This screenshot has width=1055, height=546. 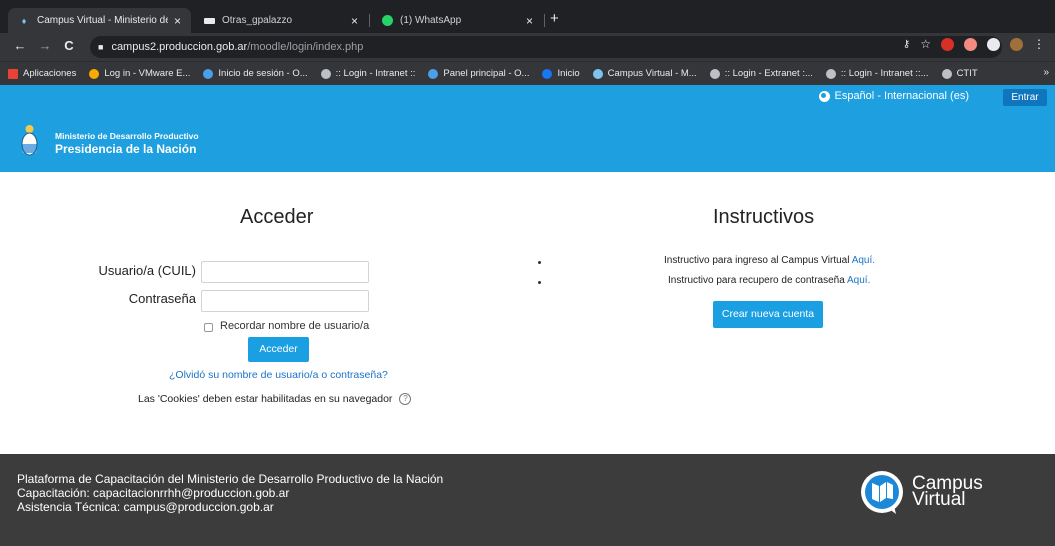 What do you see at coordinates (970, 44) in the screenshot?
I see `extension-pink-icon` at bounding box center [970, 44].